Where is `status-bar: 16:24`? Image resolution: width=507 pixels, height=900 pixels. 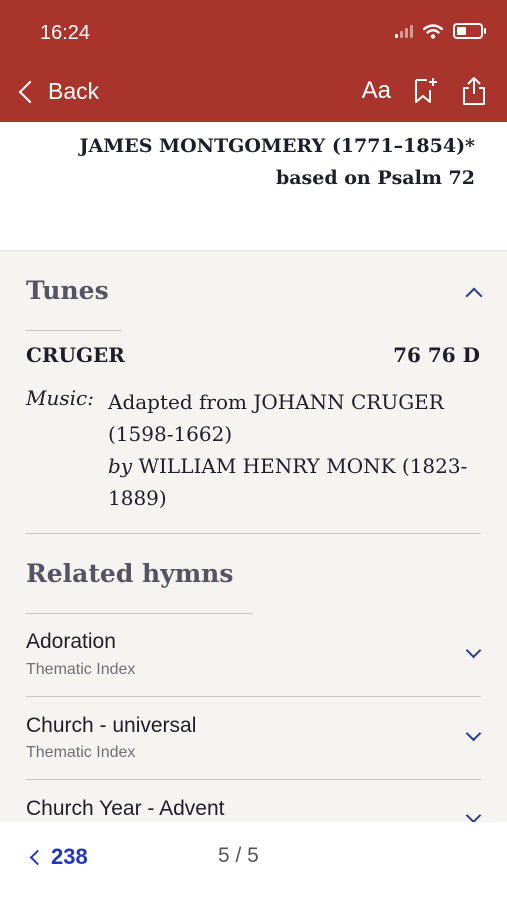
status-bar: 16:24 is located at coordinates (253, 33).